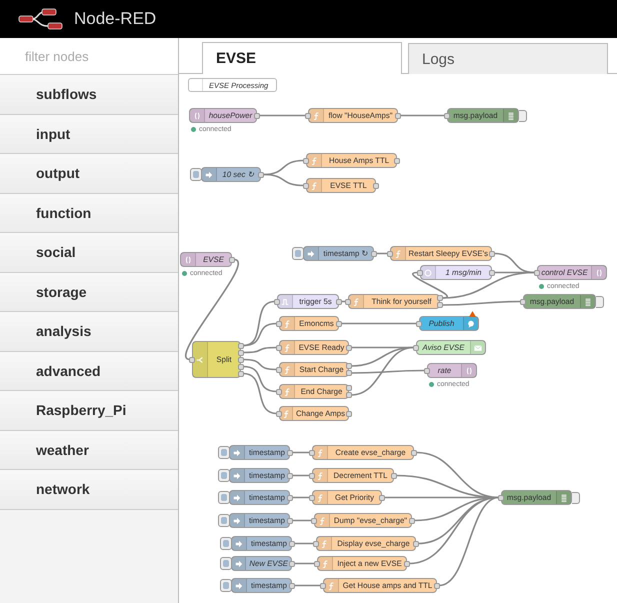  What do you see at coordinates (89, 213) in the screenshot?
I see `palette-category: function` at bounding box center [89, 213].